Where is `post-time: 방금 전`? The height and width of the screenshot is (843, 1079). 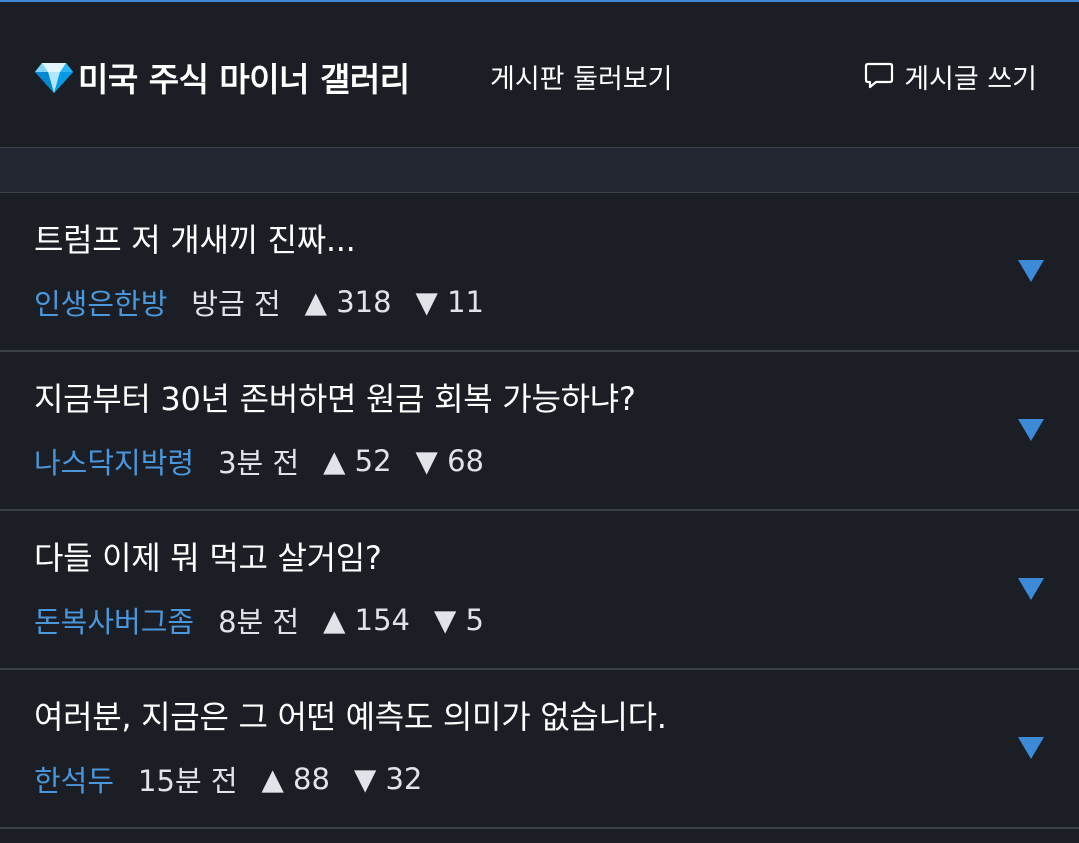 post-time: 방금 전 is located at coordinates (236, 304).